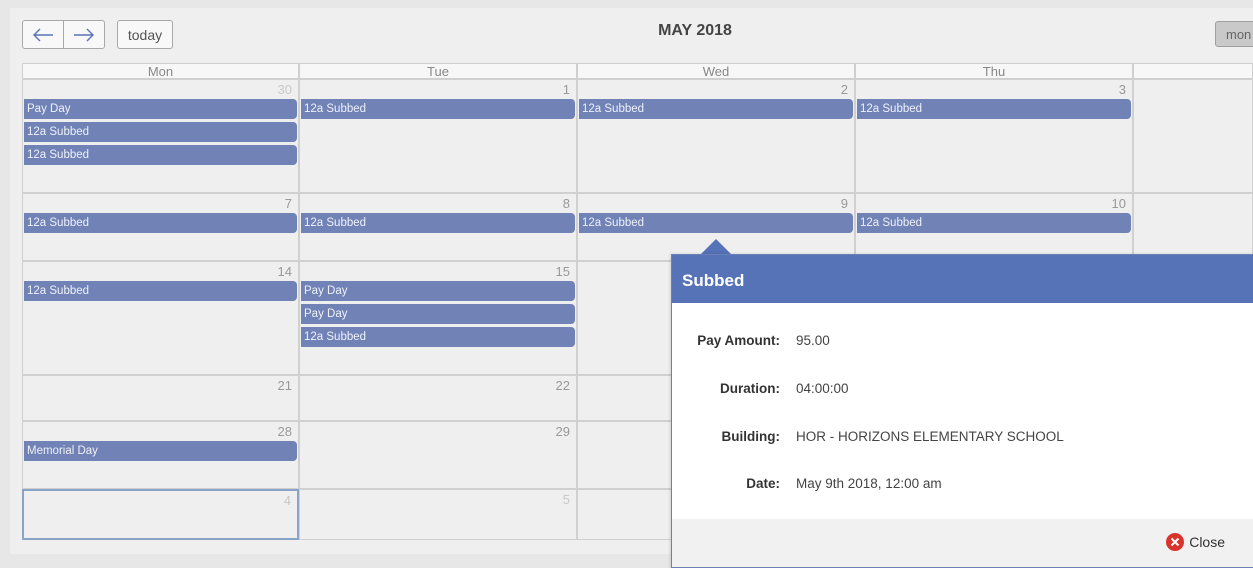  What do you see at coordinates (438, 398) in the screenshot?
I see `day-cell: 22` at bounding box center [438, 398].